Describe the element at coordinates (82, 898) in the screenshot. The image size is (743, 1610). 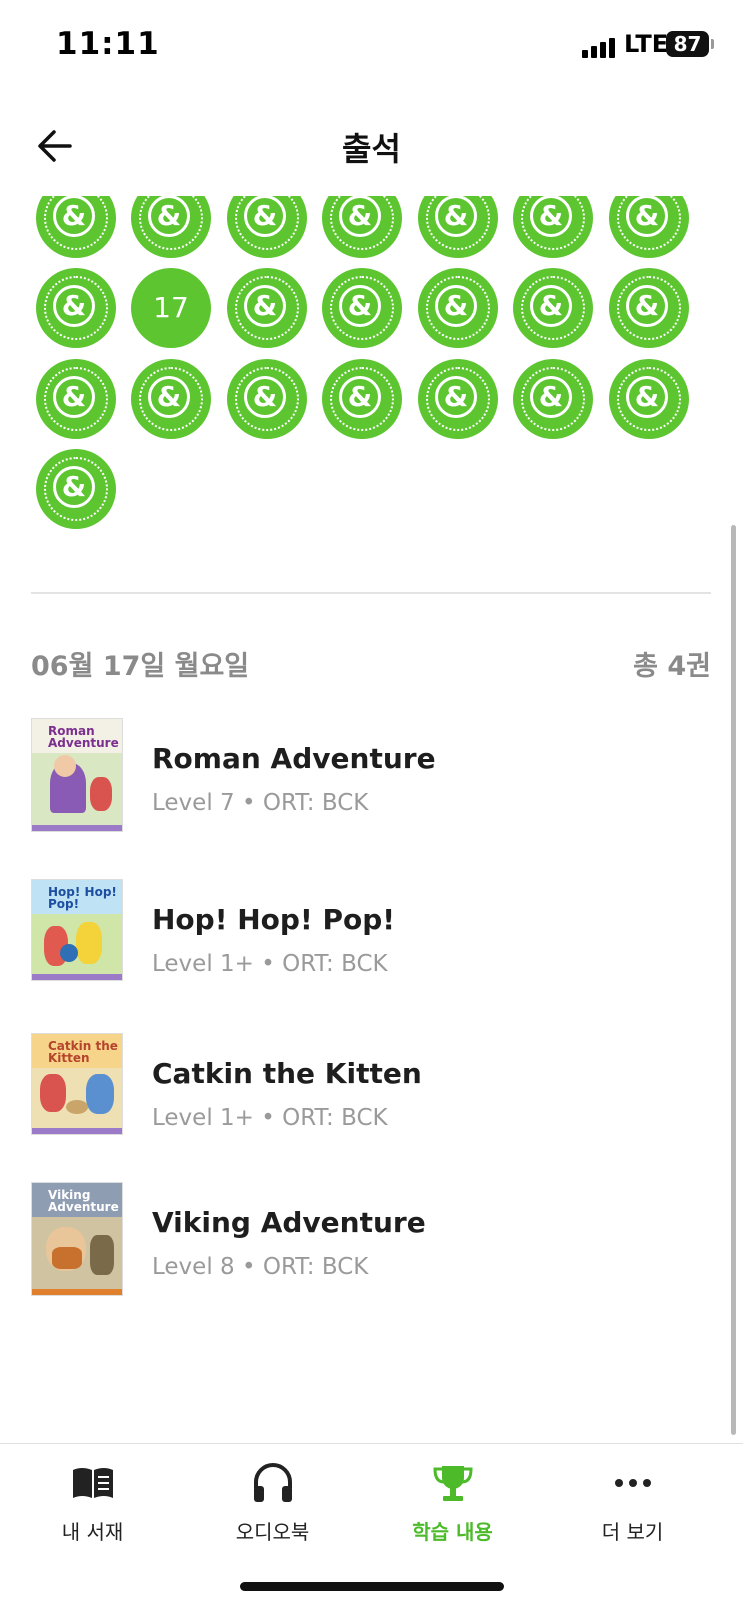
I see `cover-title: Hop! Hop! Pop!` at that location.